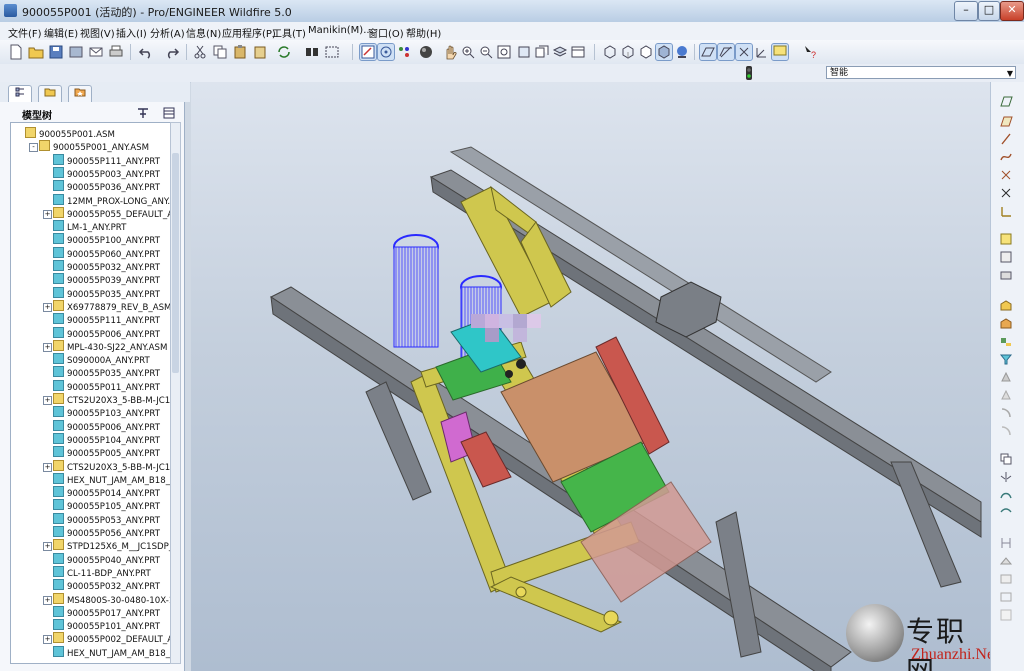 The width and height of the screenshot is (1024, 671). Describe the element at coordinates (1006, 477) in the screenshot. I see `mirror-icon` at that location.